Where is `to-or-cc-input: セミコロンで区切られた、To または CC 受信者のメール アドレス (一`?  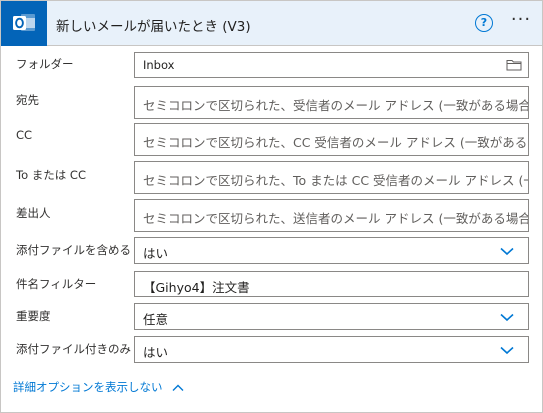
to-or-cc-input: セミコロンで区切られた、To または CC 受信者のメール アドレス (一 is located at coordinates (331, 177).